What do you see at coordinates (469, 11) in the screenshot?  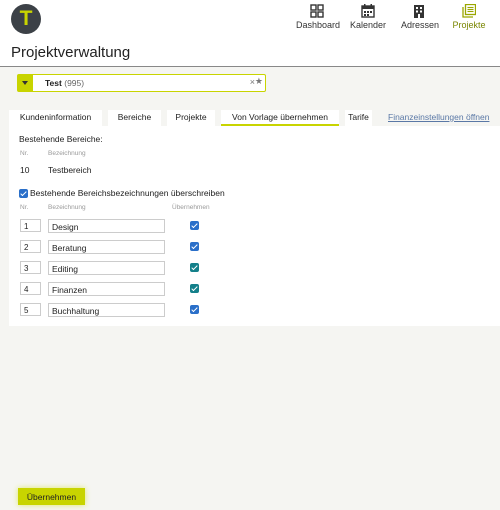 I see `projects-icon` at bounding box center [469, 11].